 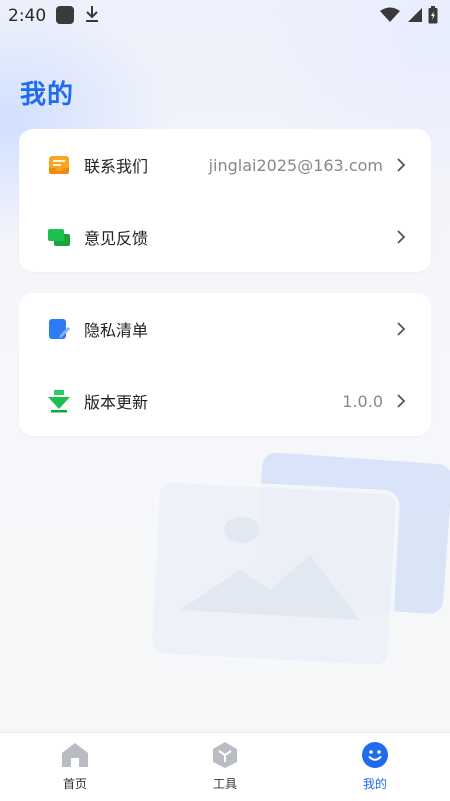 What do you see at coordinates (375, 755) in the screenshot?
I see `smiley-icon` at bounding box center [375, 755].